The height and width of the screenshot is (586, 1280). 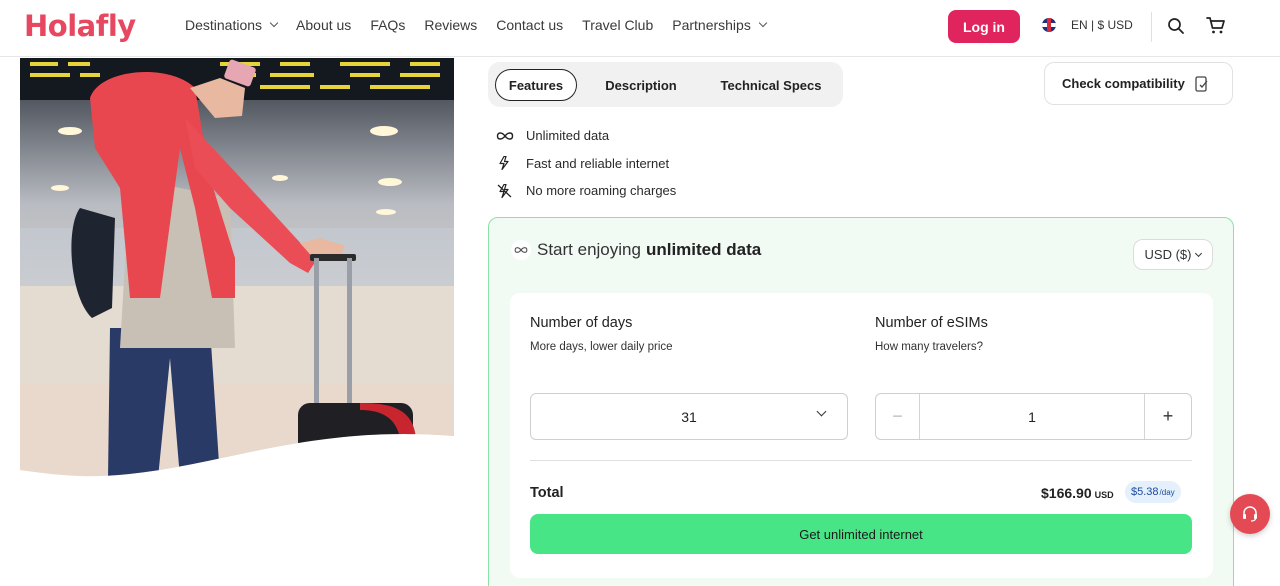 What do you see at coordinates (224, 25) in the screenshot?
I see `nav-label: Destinations` at bounding box center [224, 25].